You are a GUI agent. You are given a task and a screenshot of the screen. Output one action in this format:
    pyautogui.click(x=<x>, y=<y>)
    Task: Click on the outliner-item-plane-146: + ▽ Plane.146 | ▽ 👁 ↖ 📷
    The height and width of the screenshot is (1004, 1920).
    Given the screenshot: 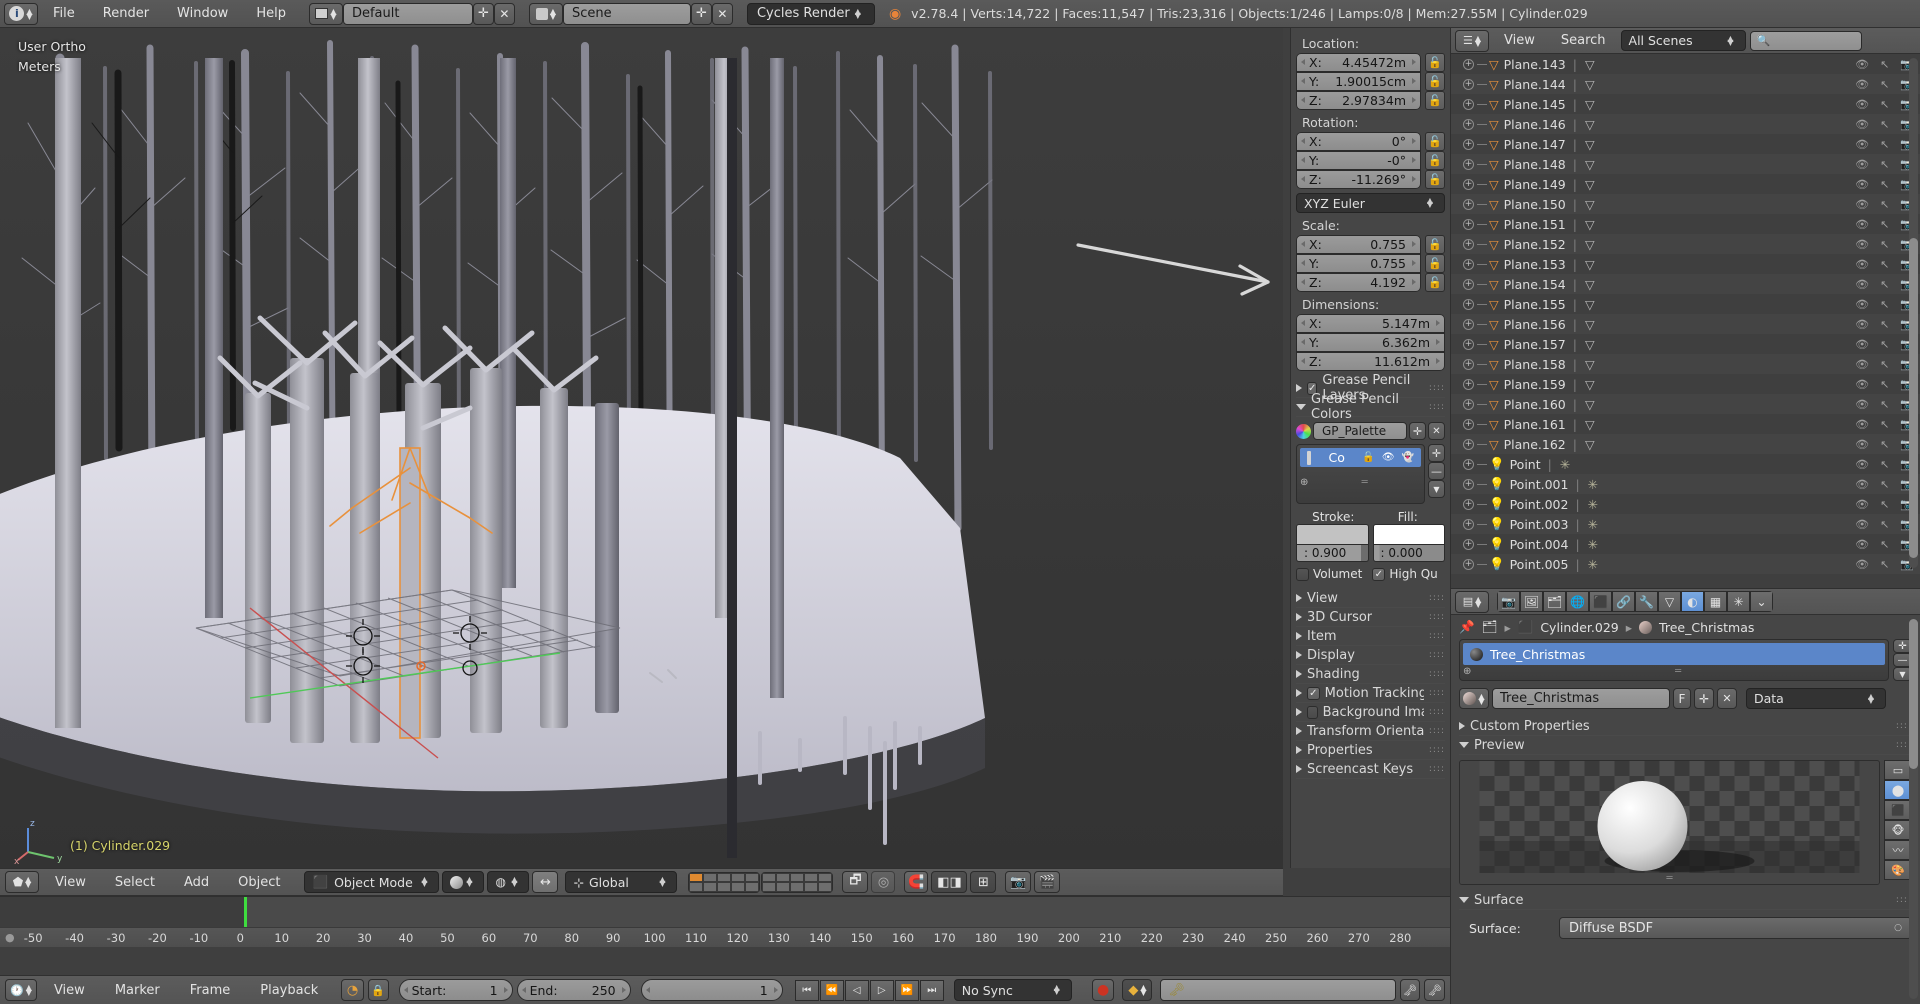 What is the action you would take?
    pyautogui.click(x=1685, y=124)
    